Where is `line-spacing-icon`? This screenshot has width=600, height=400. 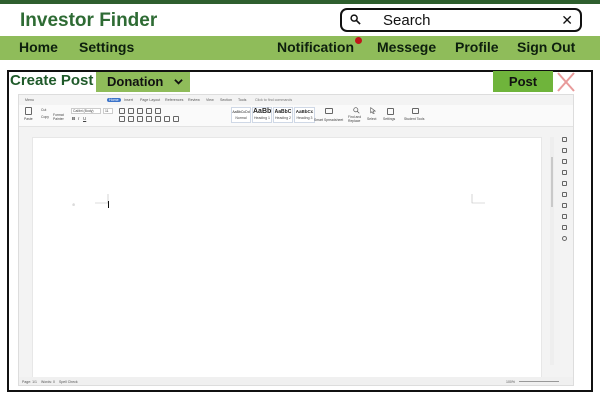
line-spacing-icon is located at coordinates (158, 119).